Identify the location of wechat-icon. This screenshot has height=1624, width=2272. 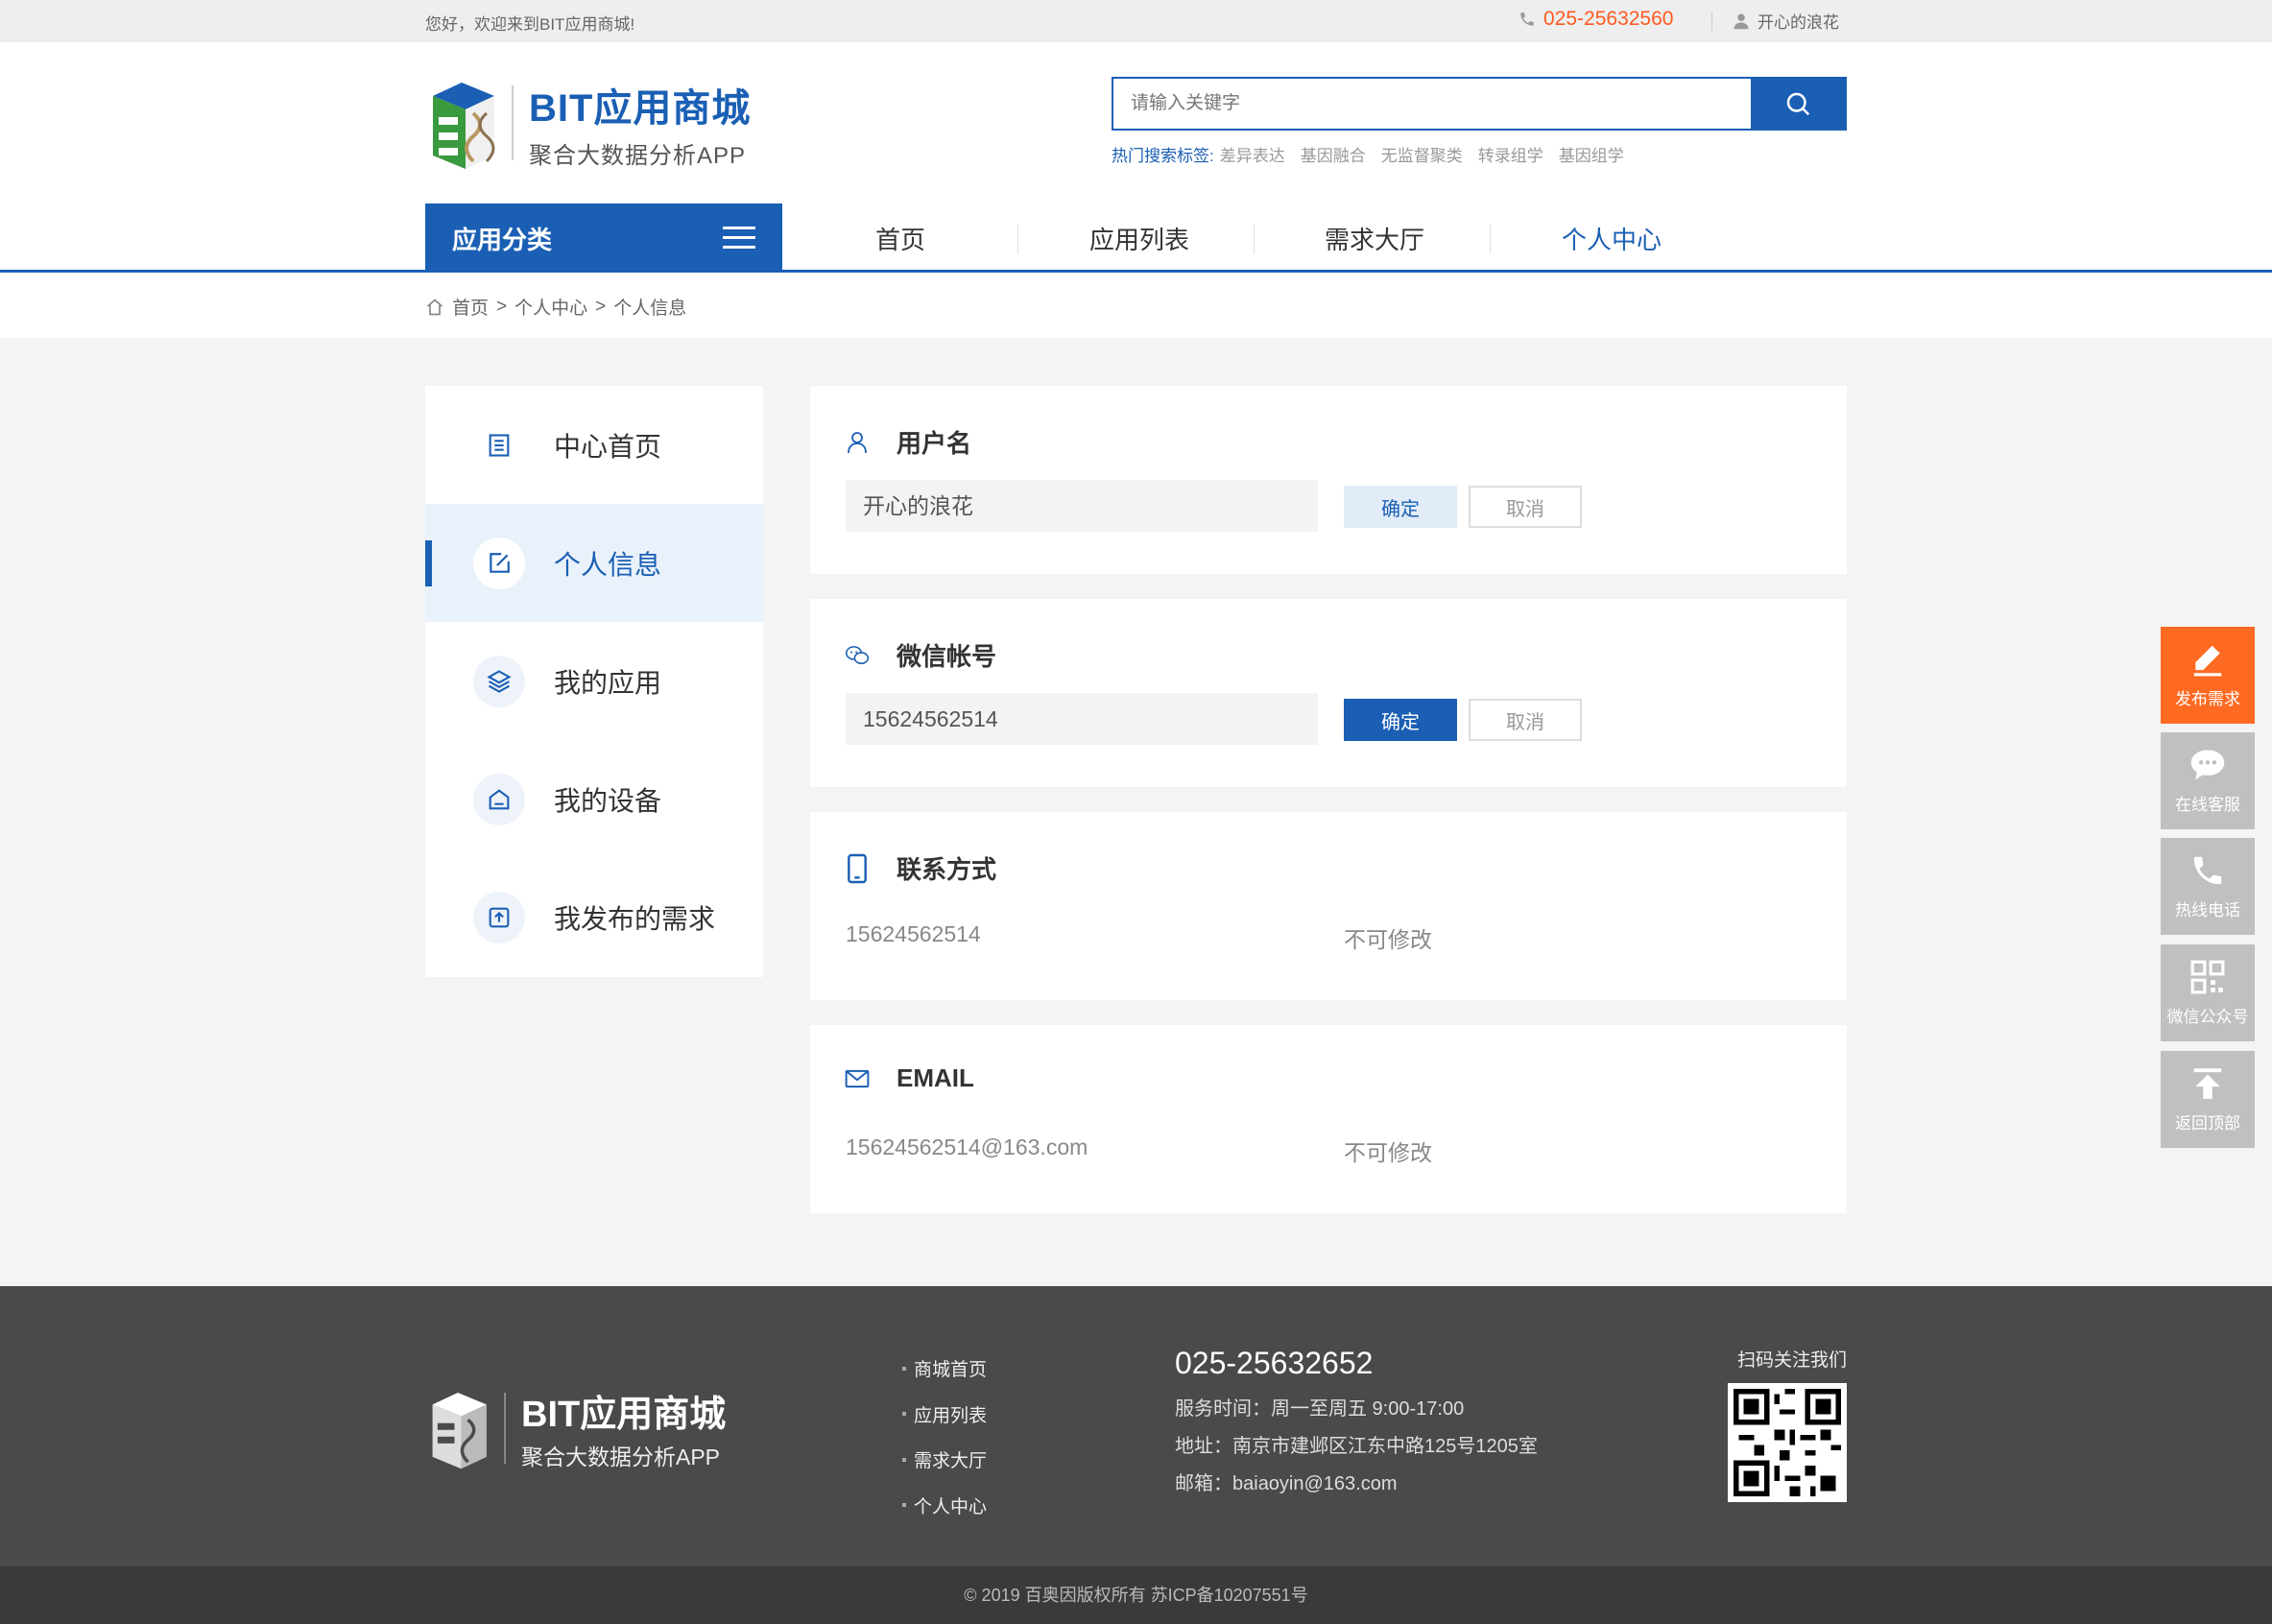
(858, 655).